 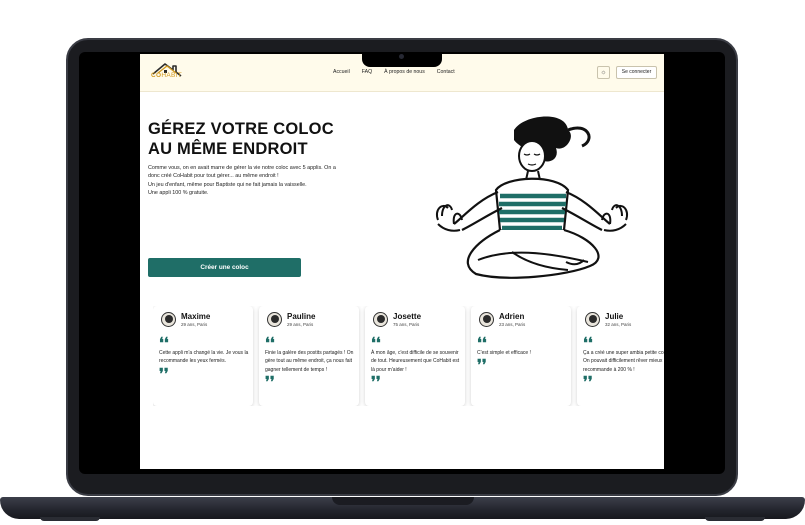 What do you see at coordinates (636, 72) in the screenshot?
I see `login-button: Se connecter` at bounding box center [636, 72].